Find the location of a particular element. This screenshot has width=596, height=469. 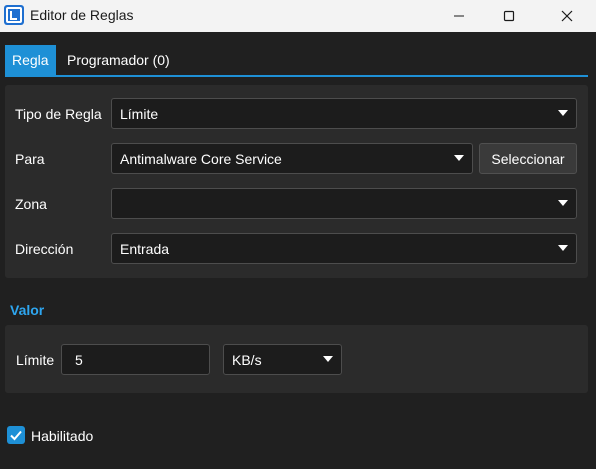

title-bar: Editor de Reglas is located at coordinates (298, 16).